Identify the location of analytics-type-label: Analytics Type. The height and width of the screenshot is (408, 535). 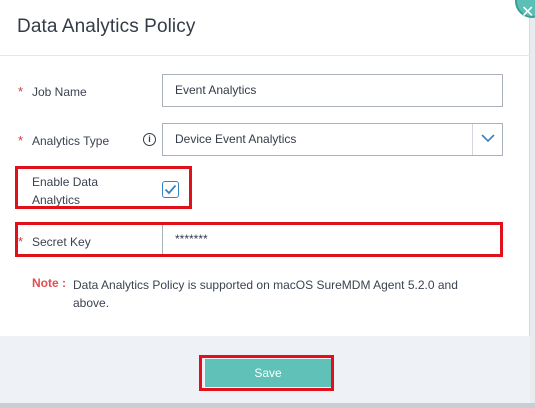
(71, 141).